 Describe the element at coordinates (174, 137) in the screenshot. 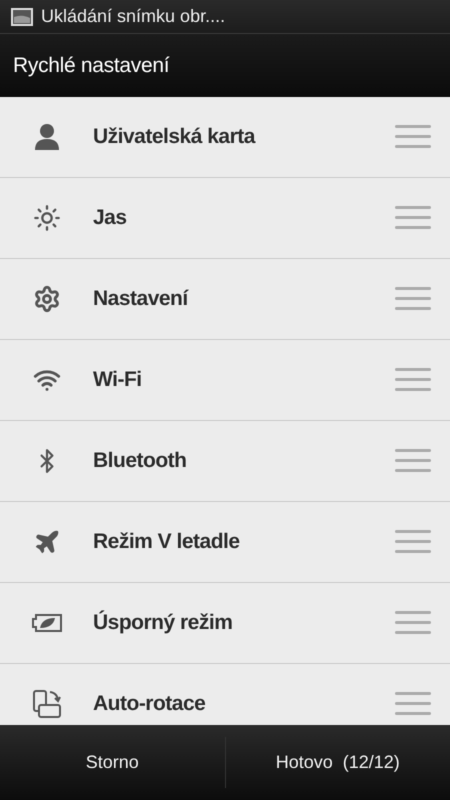

I see `setting-label: Uživatelská karta` at that location.